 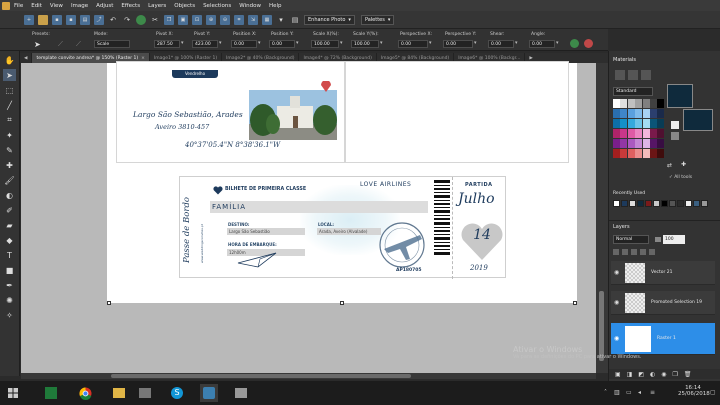 What do you see at coordinates (694, 391) in the screenshot?
I see `clock: 16:14 25/06/2018` at bounding box center [694, 391].